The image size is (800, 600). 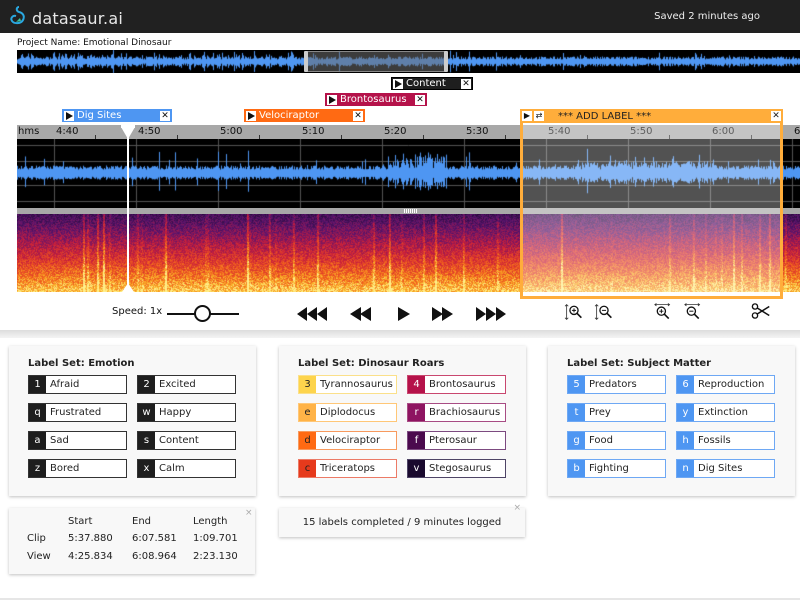 I want to click on overview-waveform, so click(x=408, y=61).